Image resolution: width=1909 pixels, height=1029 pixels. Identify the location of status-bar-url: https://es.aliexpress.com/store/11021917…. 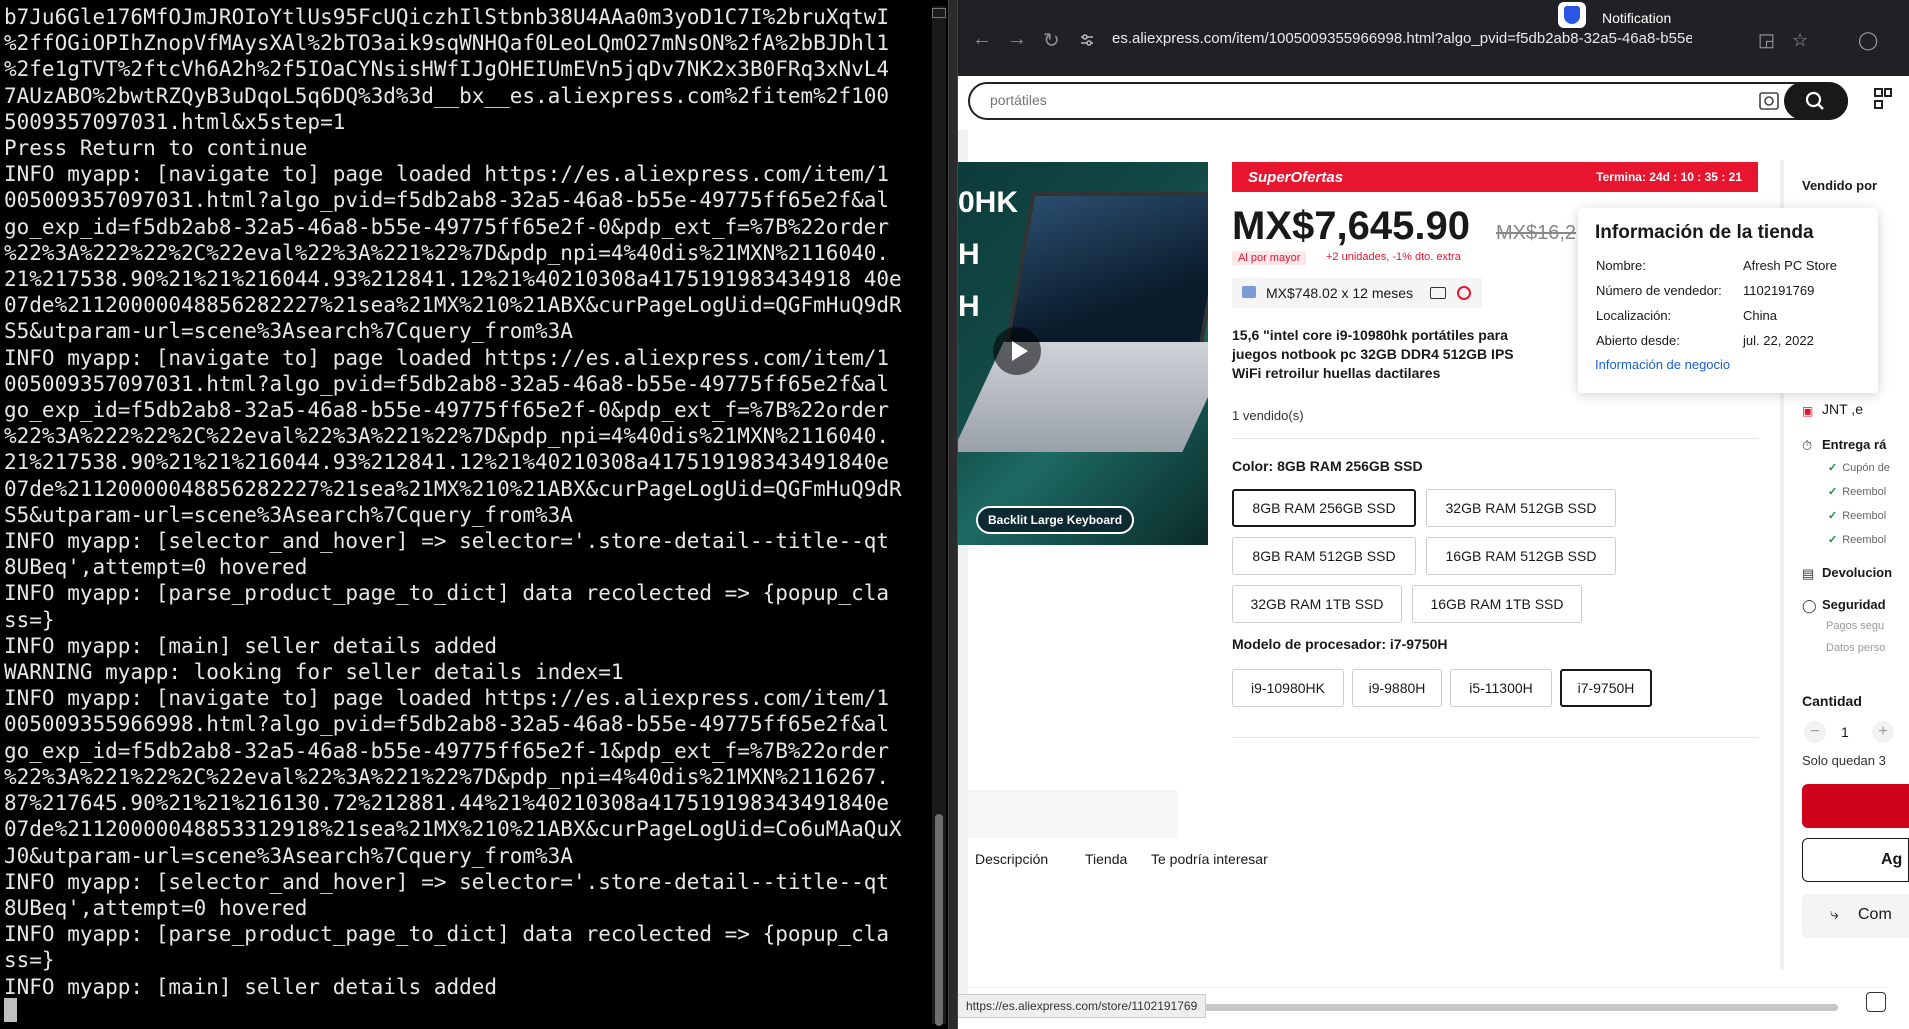
(1082, 1006).